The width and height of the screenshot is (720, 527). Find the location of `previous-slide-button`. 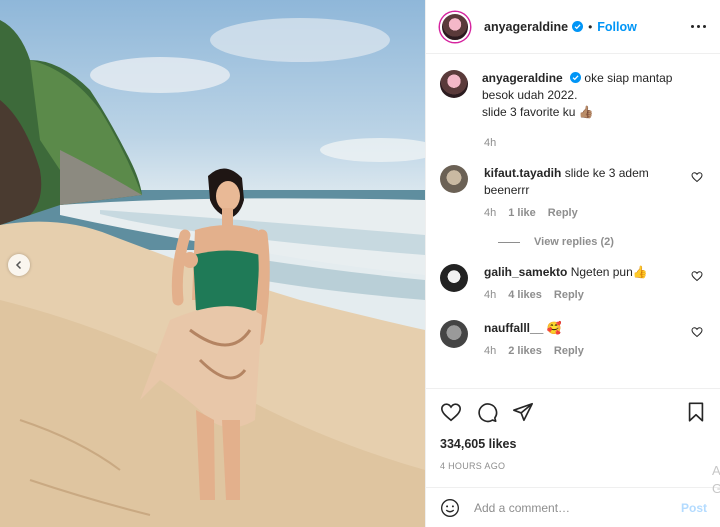

previous-slide-button is located at coordinates (19, 265).